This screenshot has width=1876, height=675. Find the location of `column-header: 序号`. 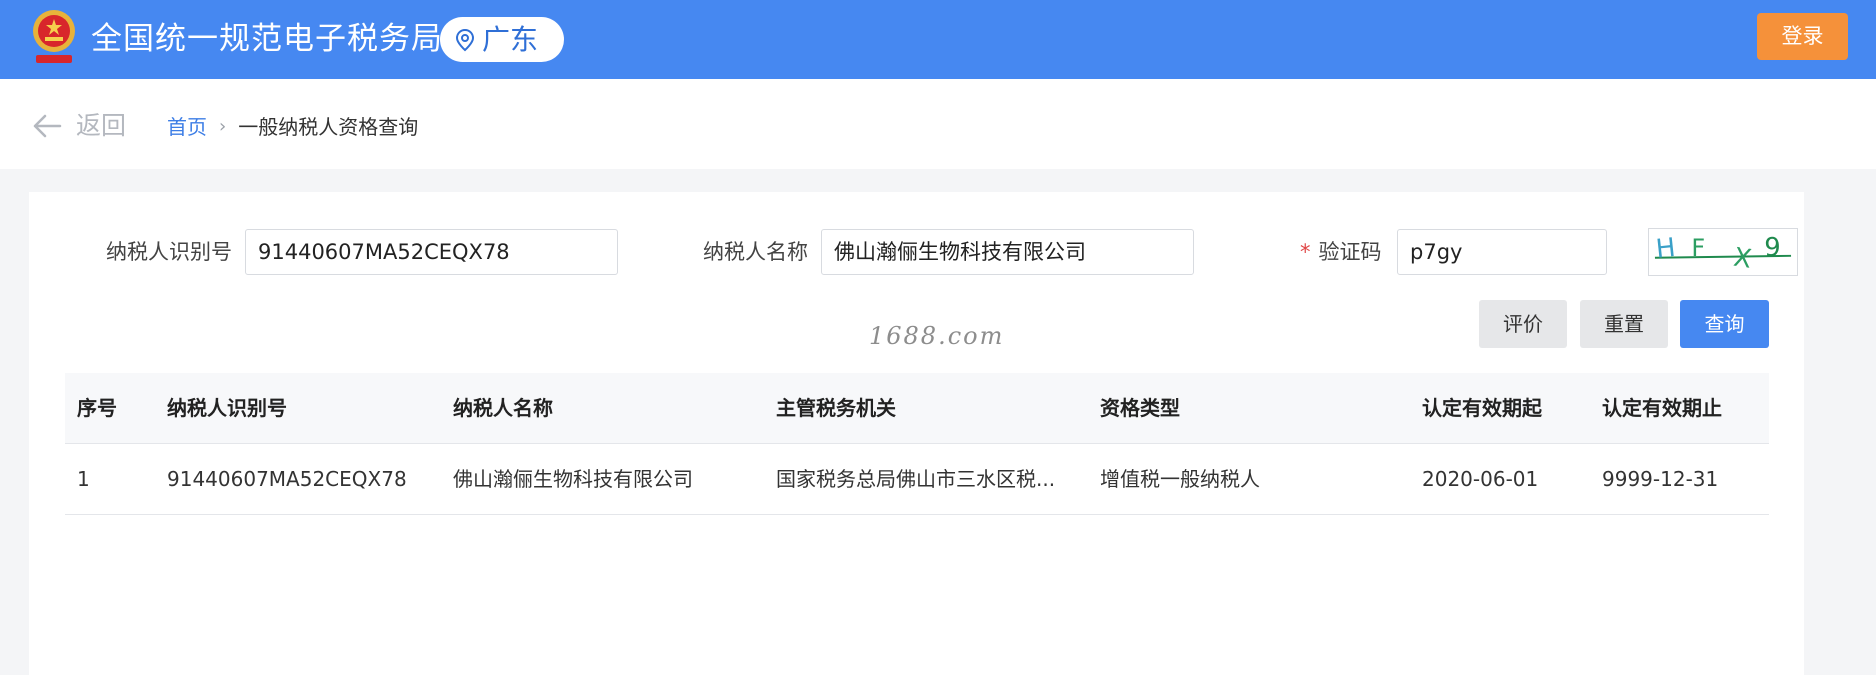

column-header: 序号 is located at coordinates (97, 408).